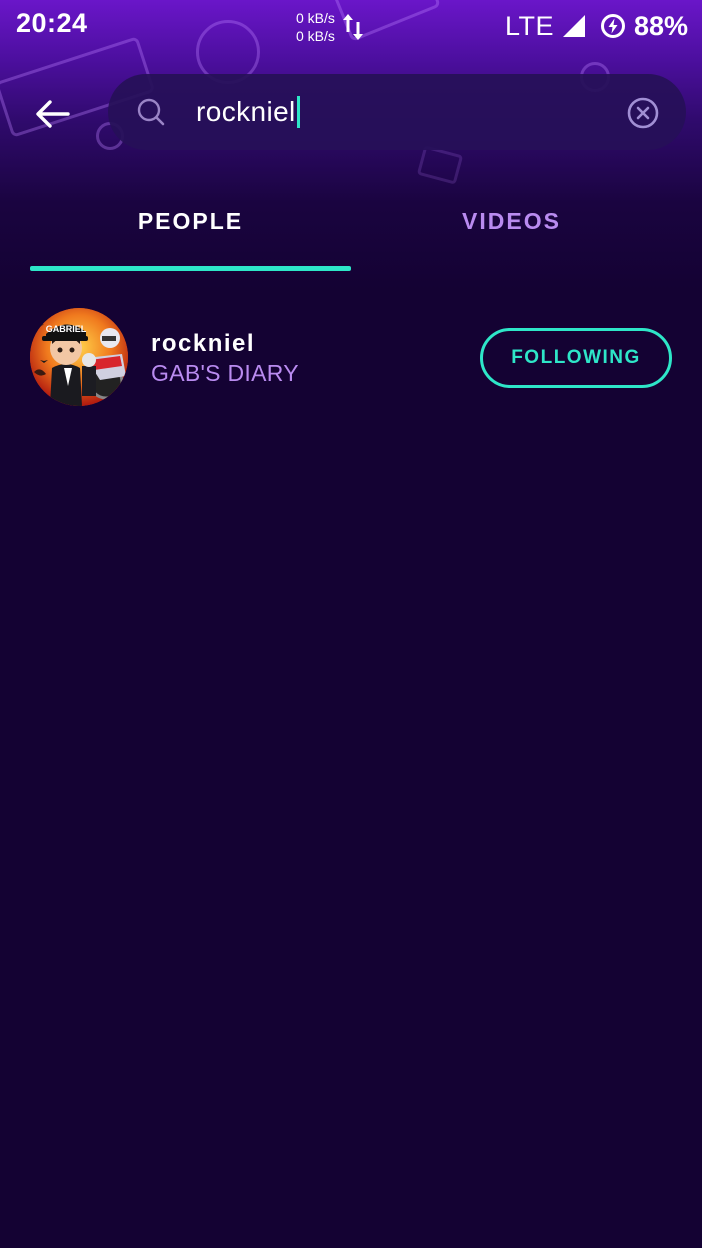  Describe the element at coordinates (151, 112) in the screenshot. I see `search-icon` at that location.